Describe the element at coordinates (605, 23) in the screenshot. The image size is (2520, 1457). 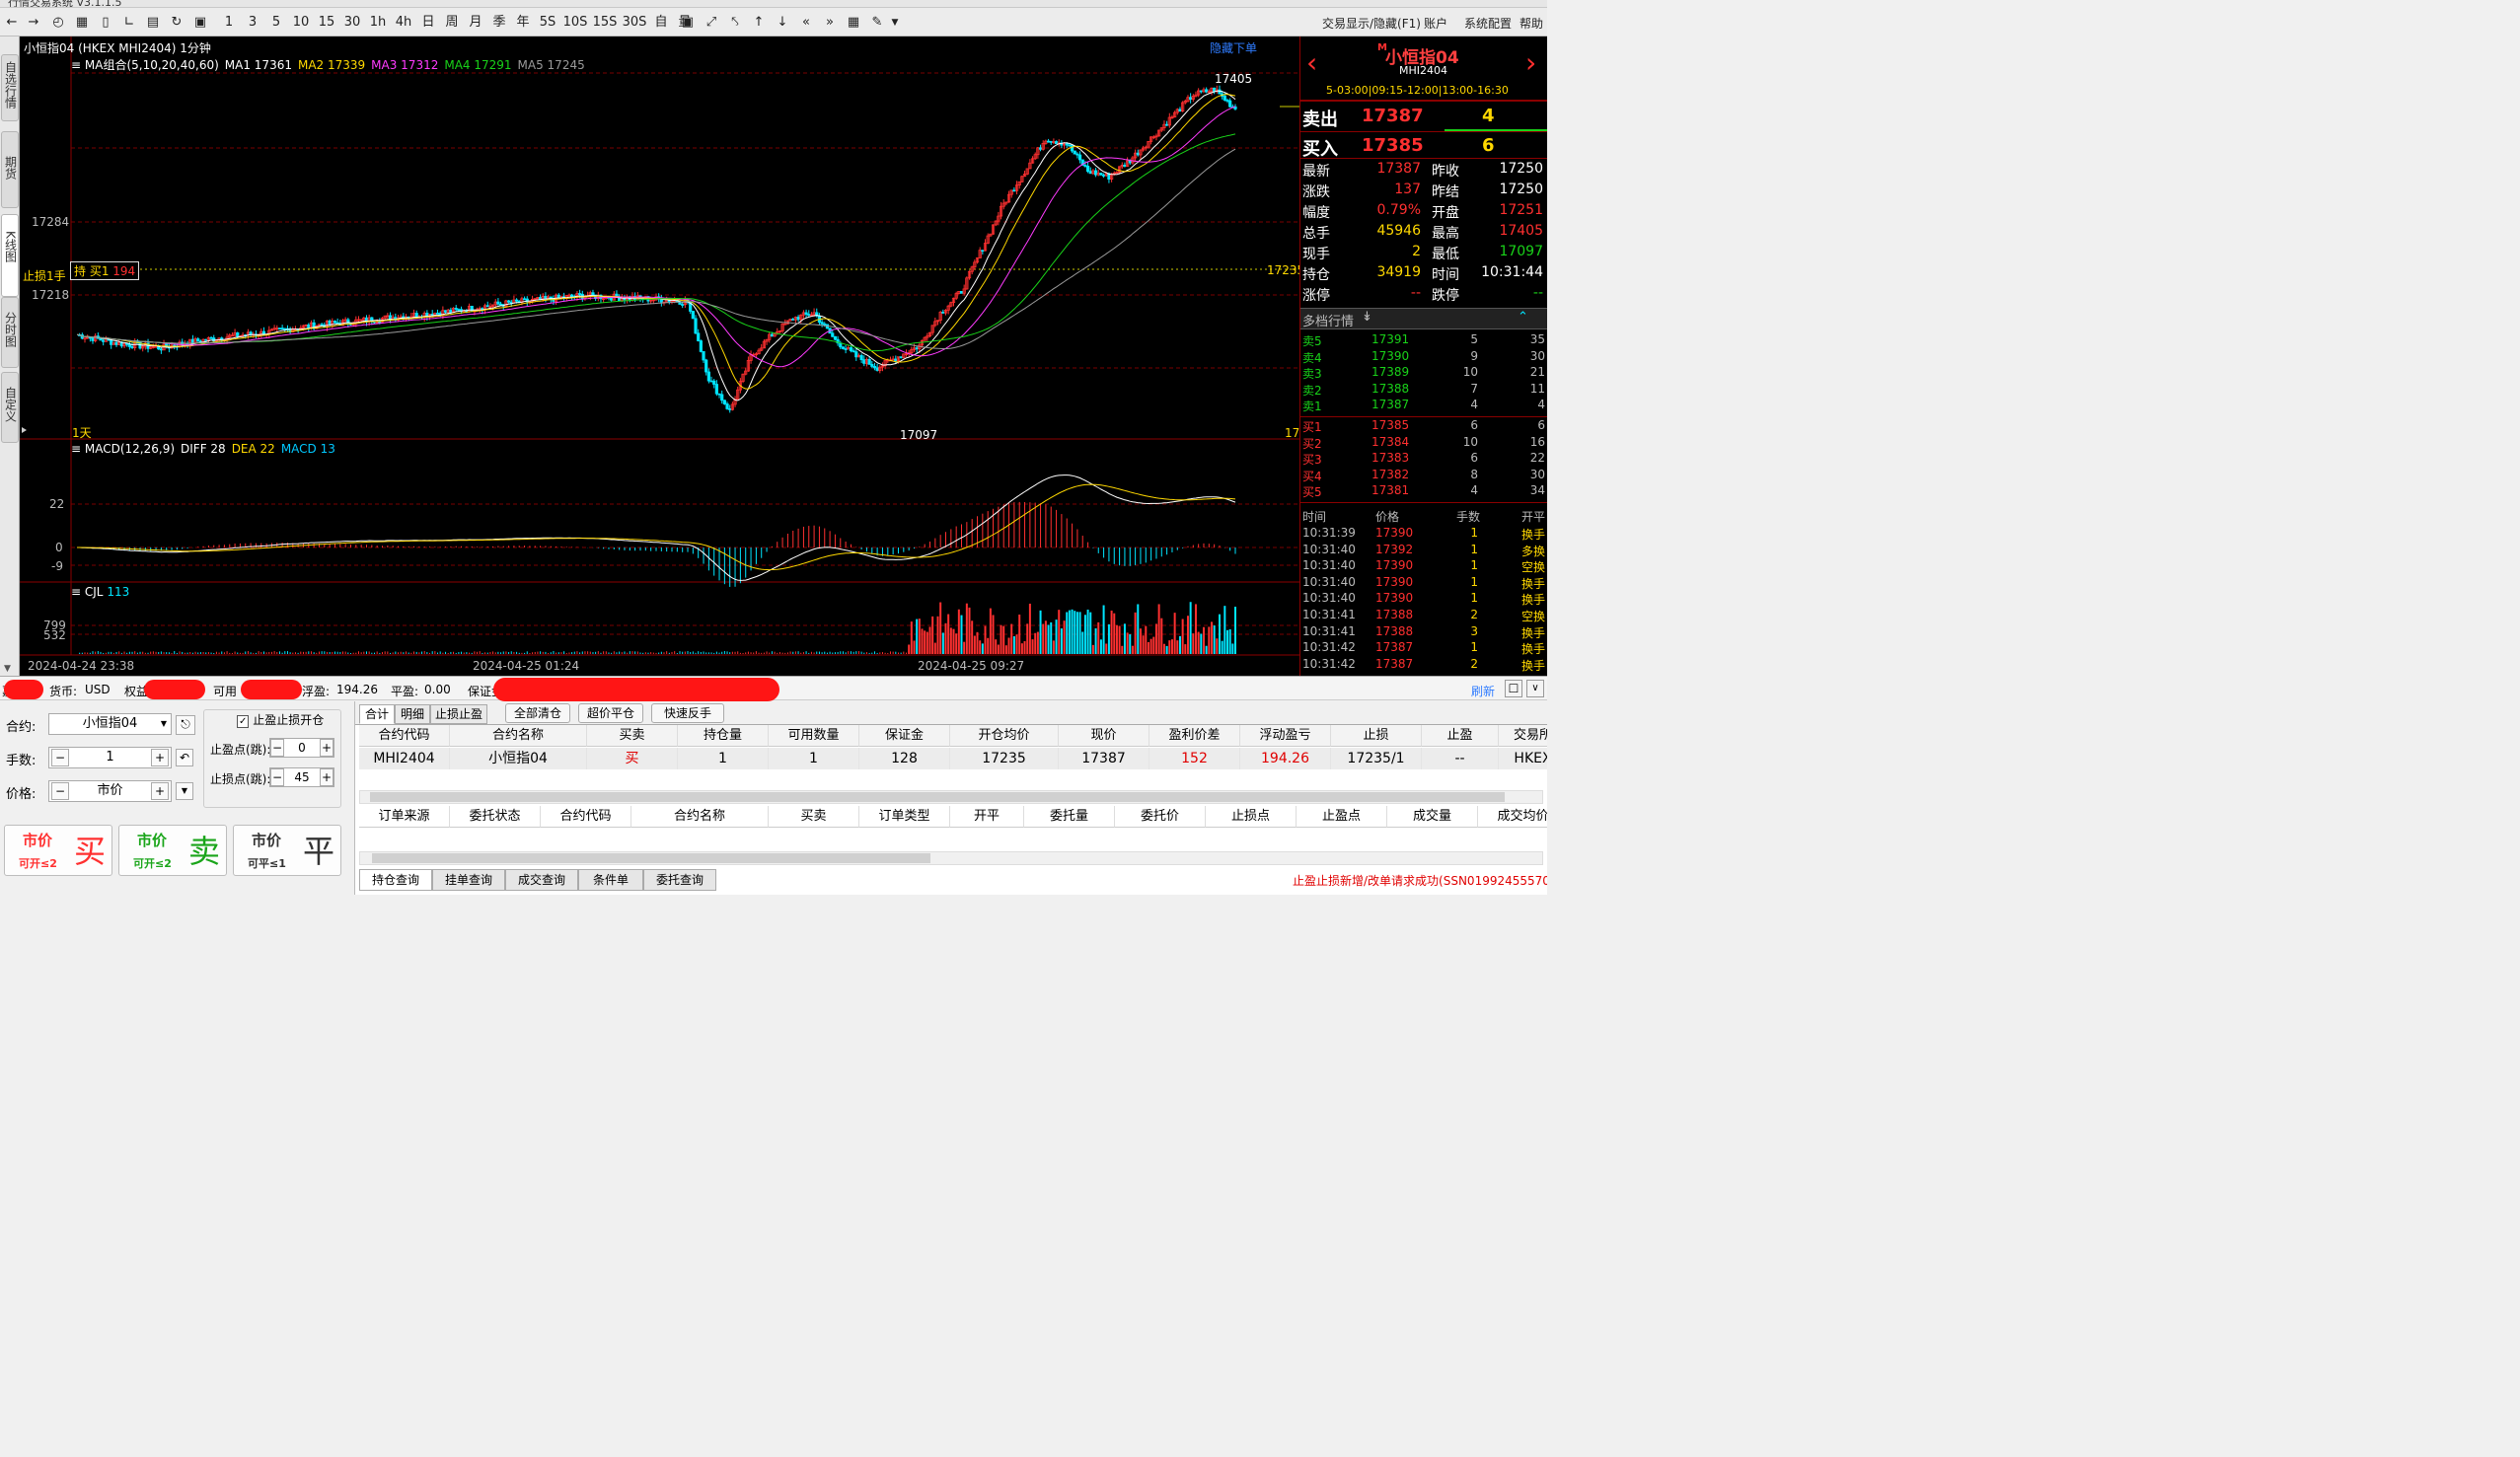
I see `period-button-15: 15S` at that location.